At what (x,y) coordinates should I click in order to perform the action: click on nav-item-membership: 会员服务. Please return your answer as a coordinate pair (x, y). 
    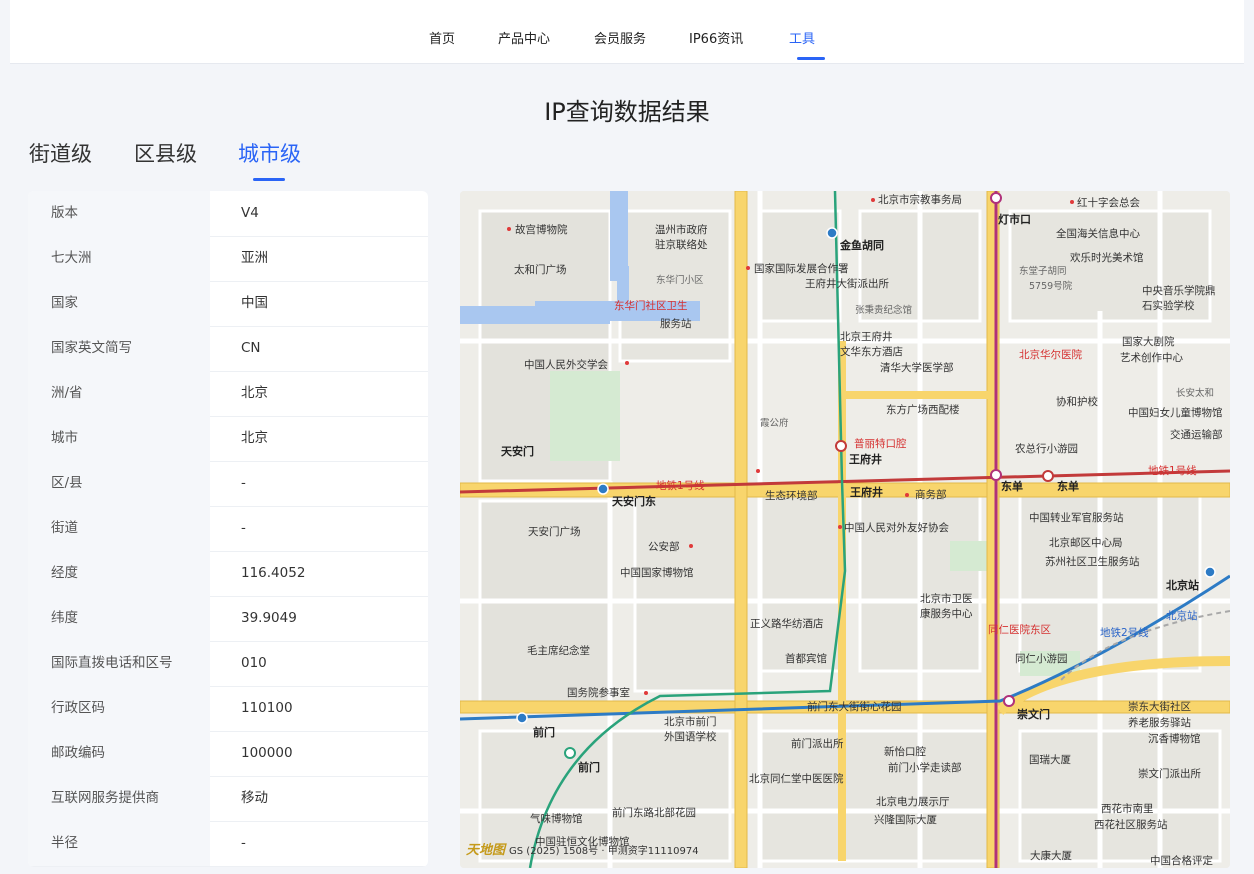
    Looking at the image, I should click on (620, 37).